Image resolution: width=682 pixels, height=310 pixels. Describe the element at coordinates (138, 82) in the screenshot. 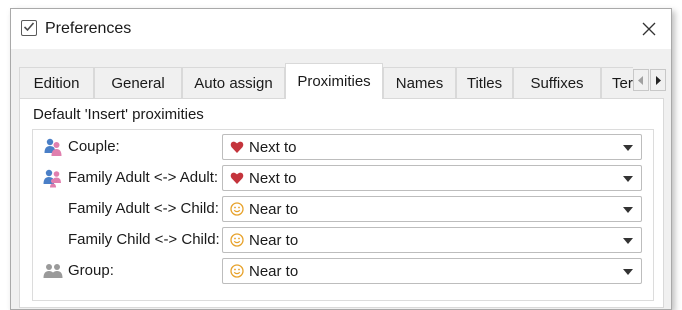

I see `tab-general: General` at that location.